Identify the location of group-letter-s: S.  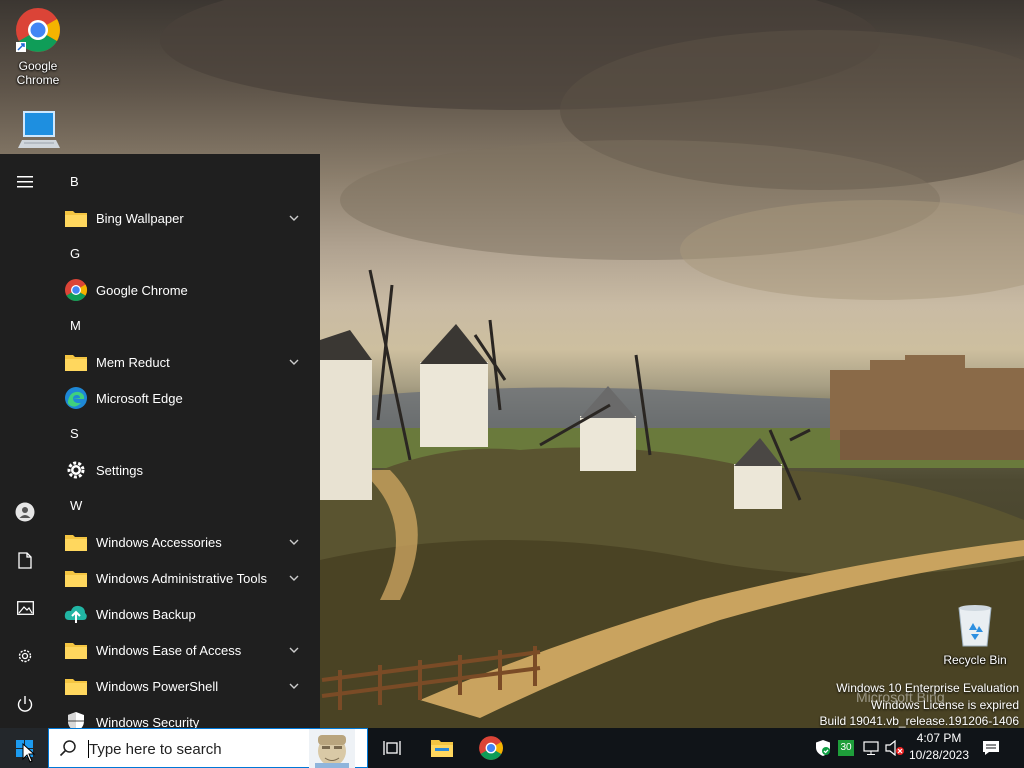
(185, 434).